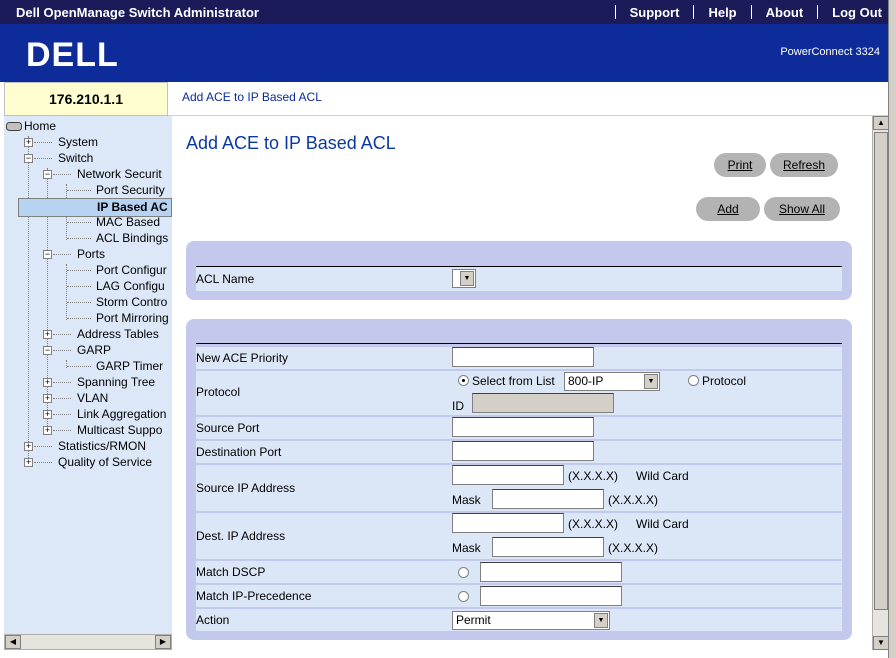  Describe the element at coordinates (14, 126) in the screenshot. I see `home-drive-icon` at that location.